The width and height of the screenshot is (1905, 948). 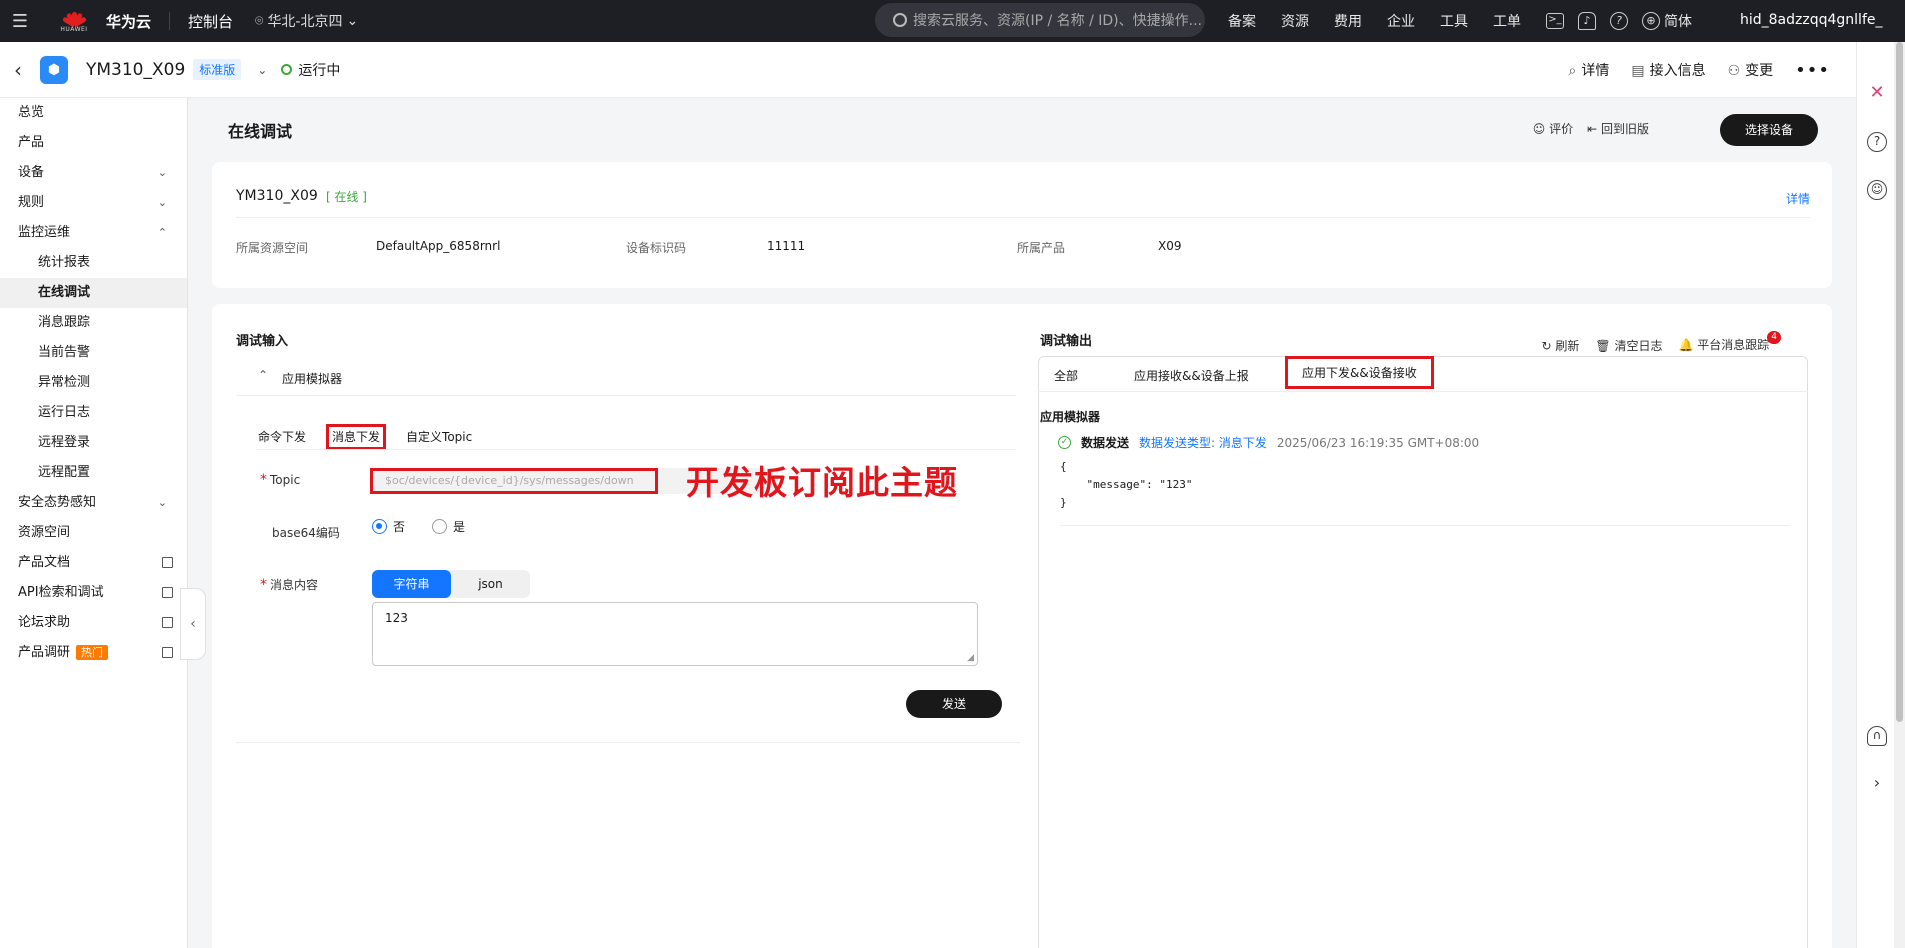 I want to click on required-mark: *, so click(x=263, y=585).